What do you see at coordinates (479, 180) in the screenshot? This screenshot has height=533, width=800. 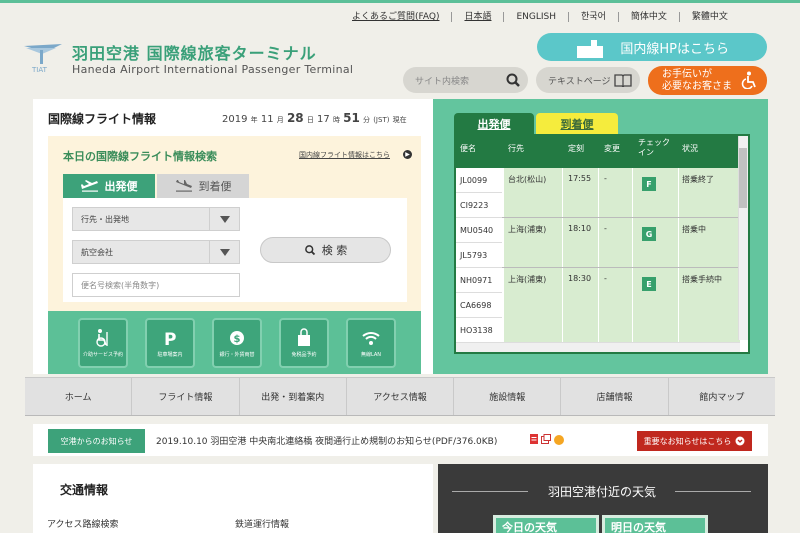 I see `flight-number: JL0099` at bounding box center [479, 180].